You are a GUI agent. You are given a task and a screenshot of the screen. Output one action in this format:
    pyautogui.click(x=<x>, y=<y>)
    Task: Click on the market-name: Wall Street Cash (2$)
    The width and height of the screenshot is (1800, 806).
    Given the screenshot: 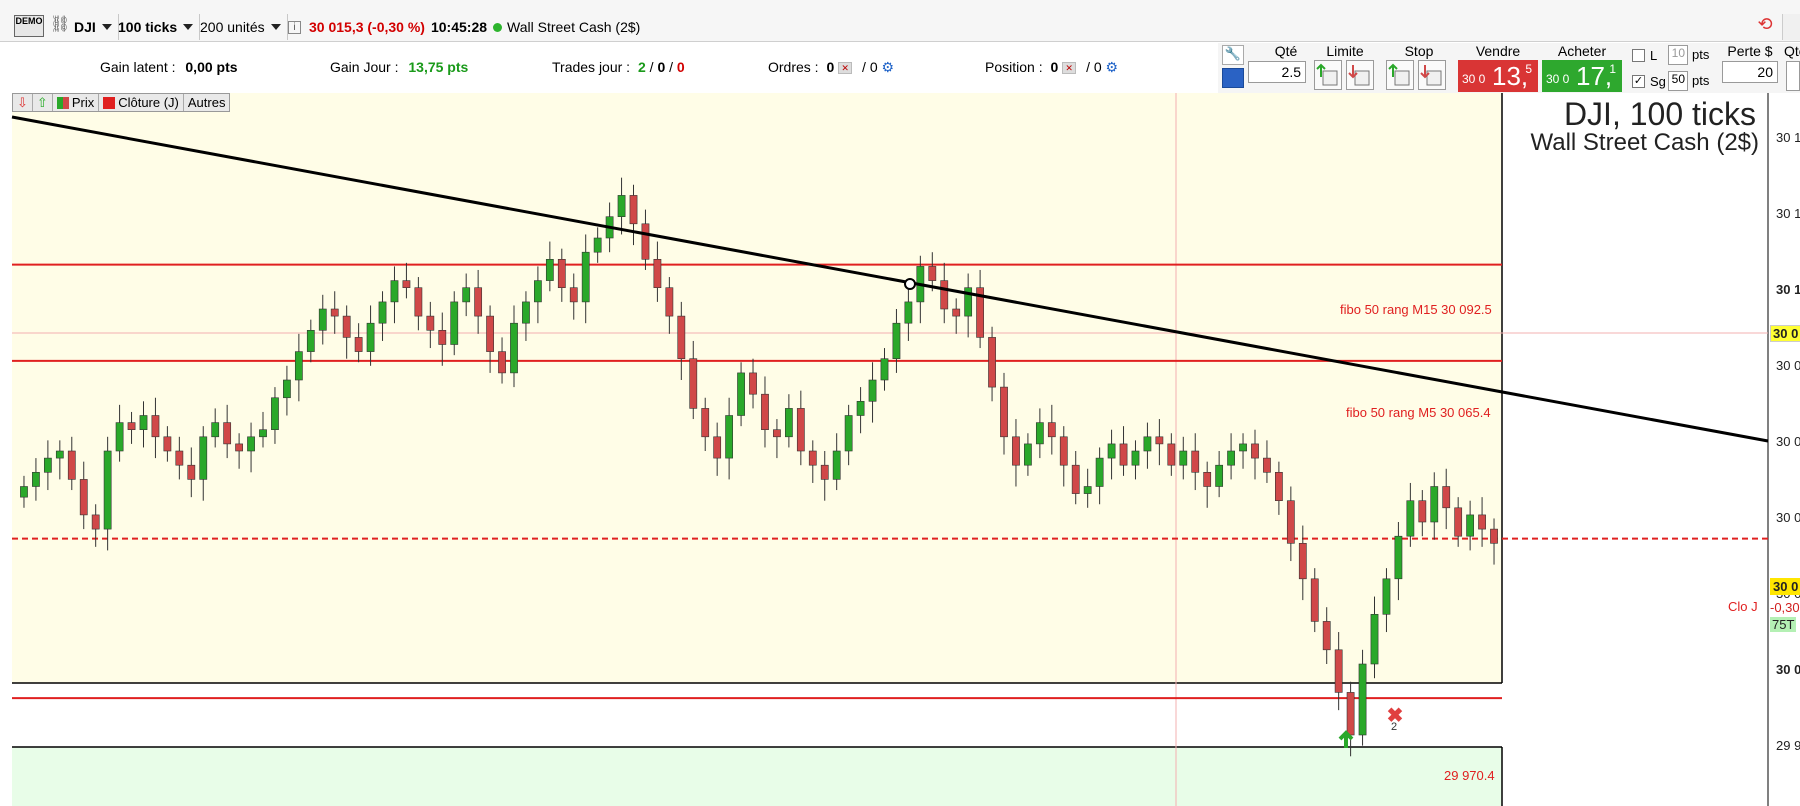 What is the action you would take?
    pyautogui.click(x=574, y=27)
    